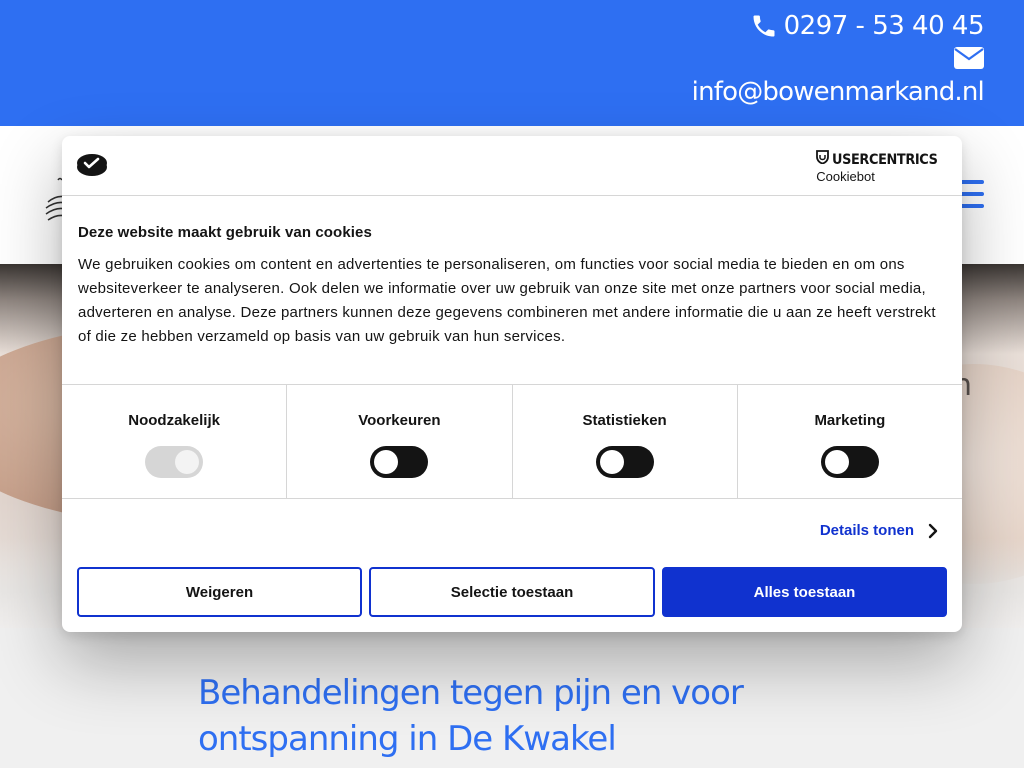  I want to click on usercentrics-shield-icon, so click(823, 159).